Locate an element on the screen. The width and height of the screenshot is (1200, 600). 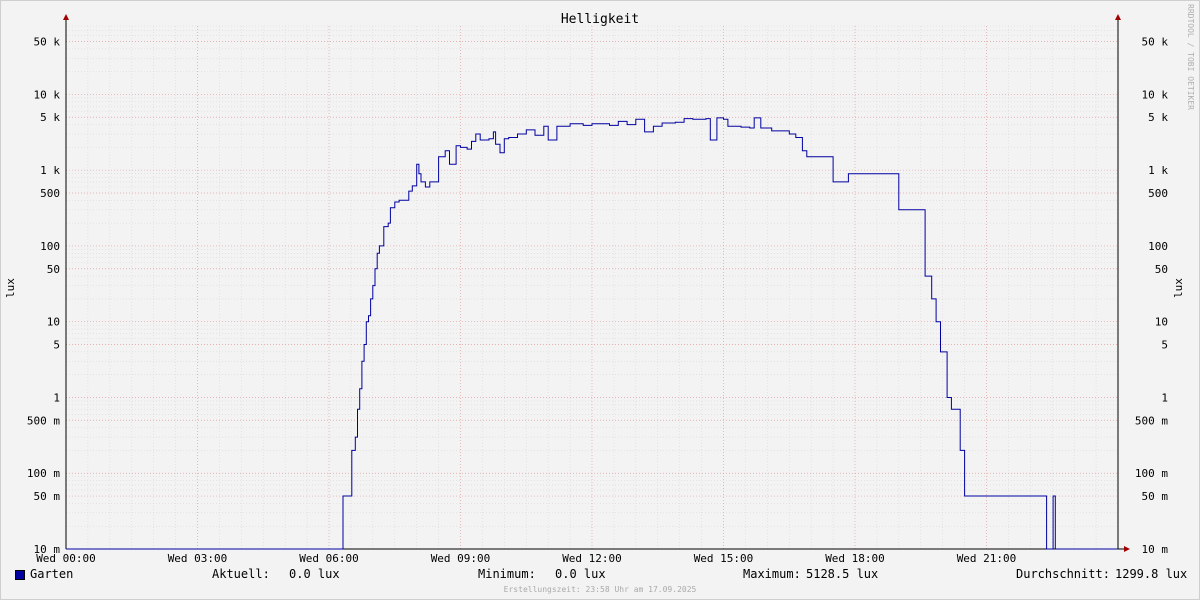
creation-time-footer: Erstellungszeit: 23:58 Uhr am 17.09.2025 is located at coordinates (600, 589).